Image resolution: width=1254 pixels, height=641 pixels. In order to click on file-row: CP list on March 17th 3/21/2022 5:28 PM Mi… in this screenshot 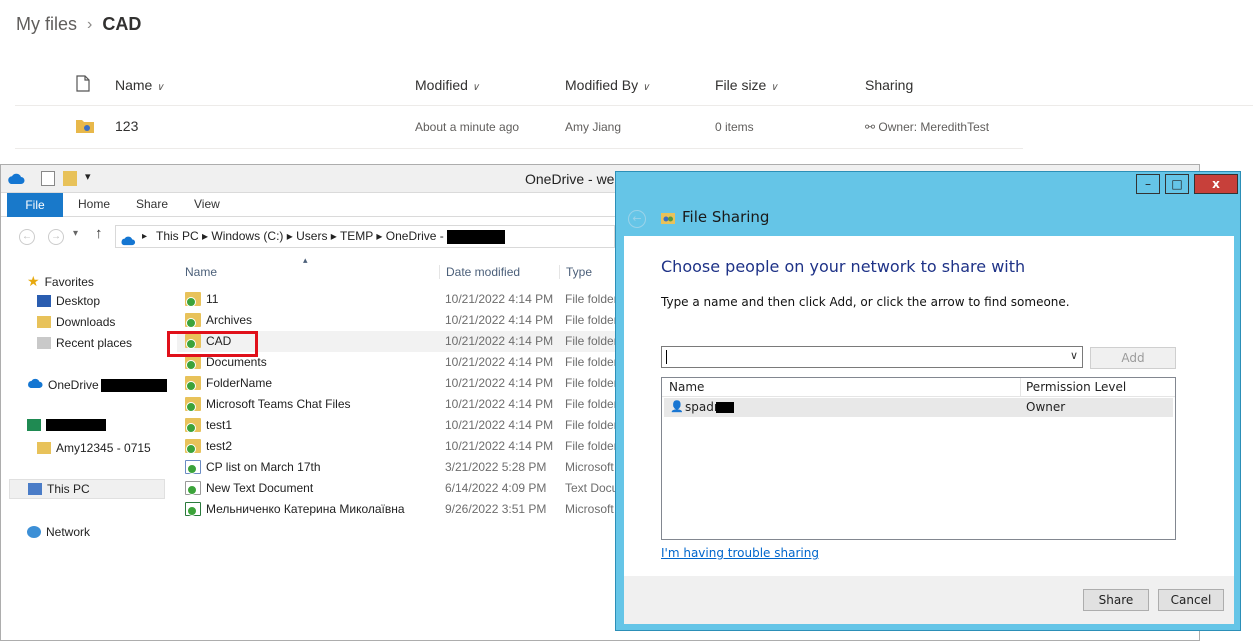, I will do `click(397, 467)`.